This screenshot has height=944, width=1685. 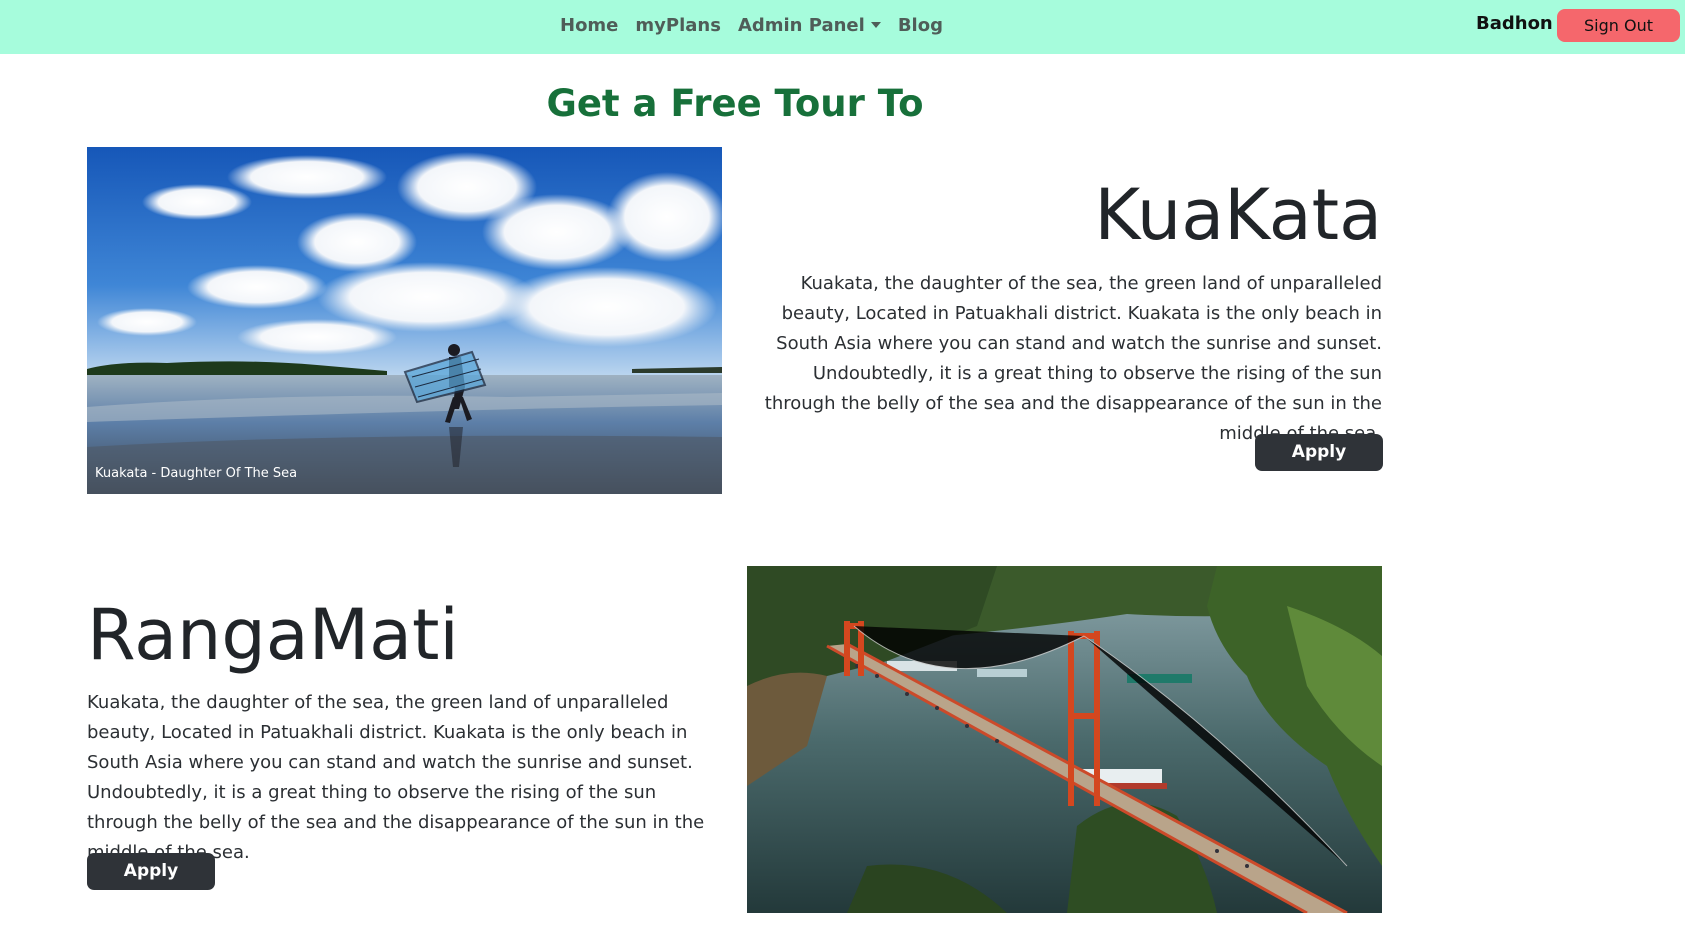 I want to click on tour-title-rangamati: RangaMati, so click(x=273, y=635).